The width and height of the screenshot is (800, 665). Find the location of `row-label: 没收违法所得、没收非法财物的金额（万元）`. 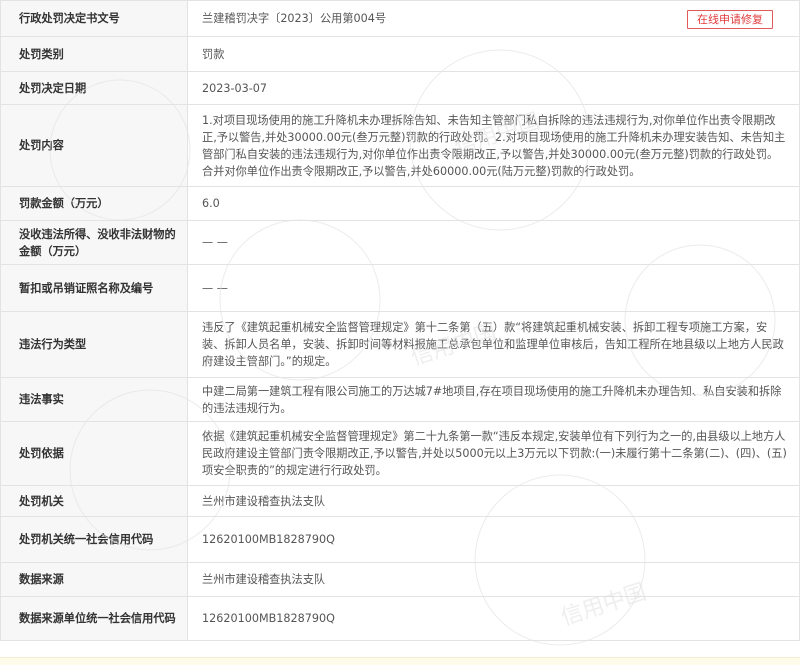

row-label: 没收违法所得、没收非法财物的金额（万元） is located at coordinates (94, 242).